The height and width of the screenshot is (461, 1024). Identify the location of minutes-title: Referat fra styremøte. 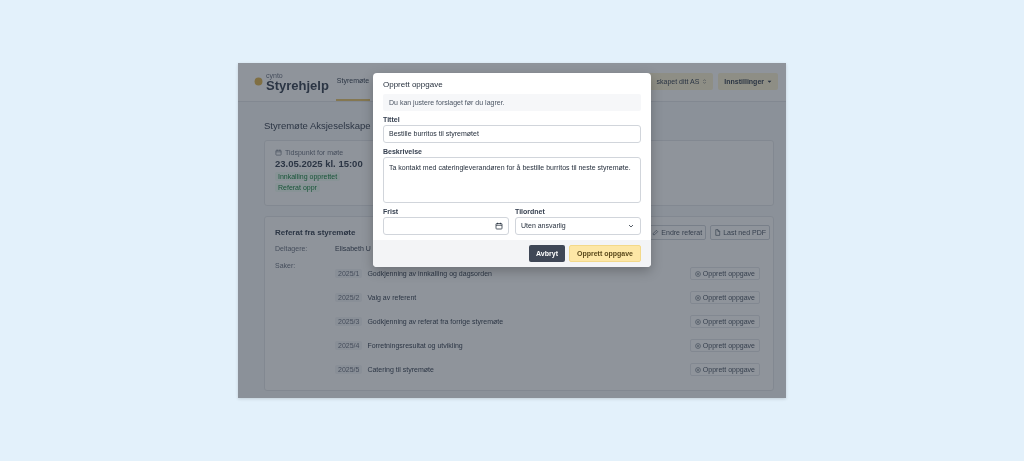
(315, 232).